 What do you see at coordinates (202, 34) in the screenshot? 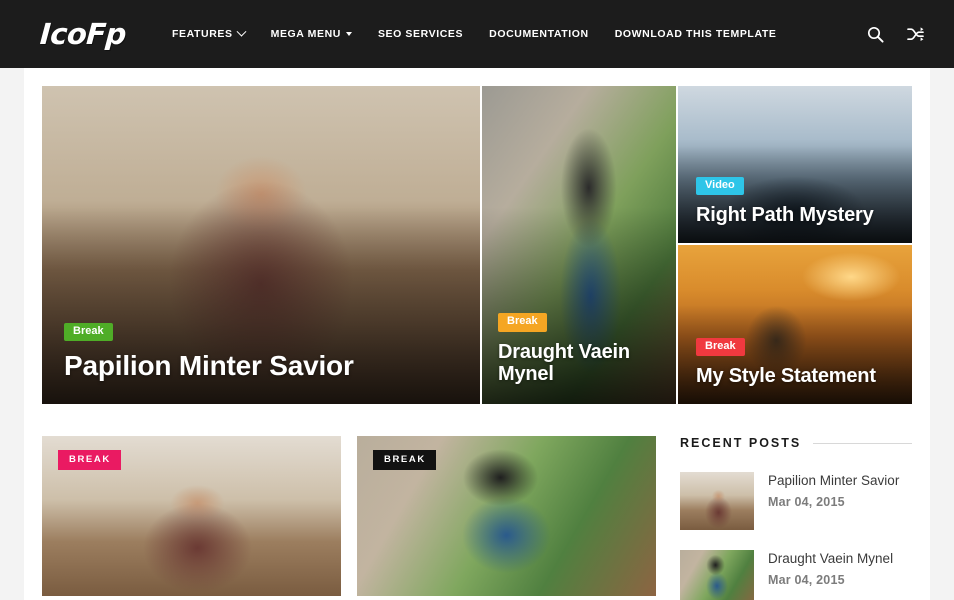
I see `nav-label: FEATURES` at bounding box center [202, 34].